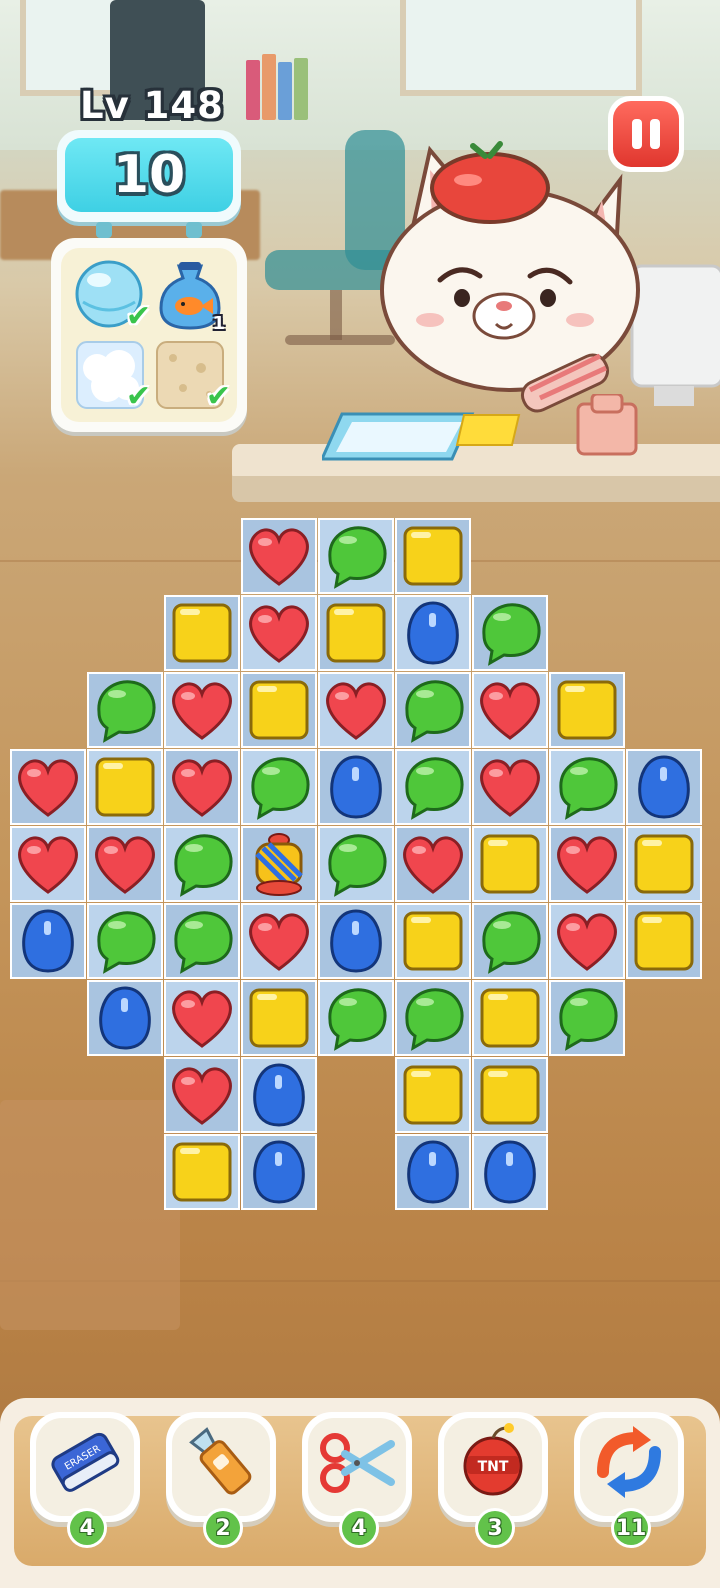 This screenshot has width=720, height=1588. Describe the element at coordinates (112, 376) in the screenshot. I see `goal-cloud: ✔` at that location.